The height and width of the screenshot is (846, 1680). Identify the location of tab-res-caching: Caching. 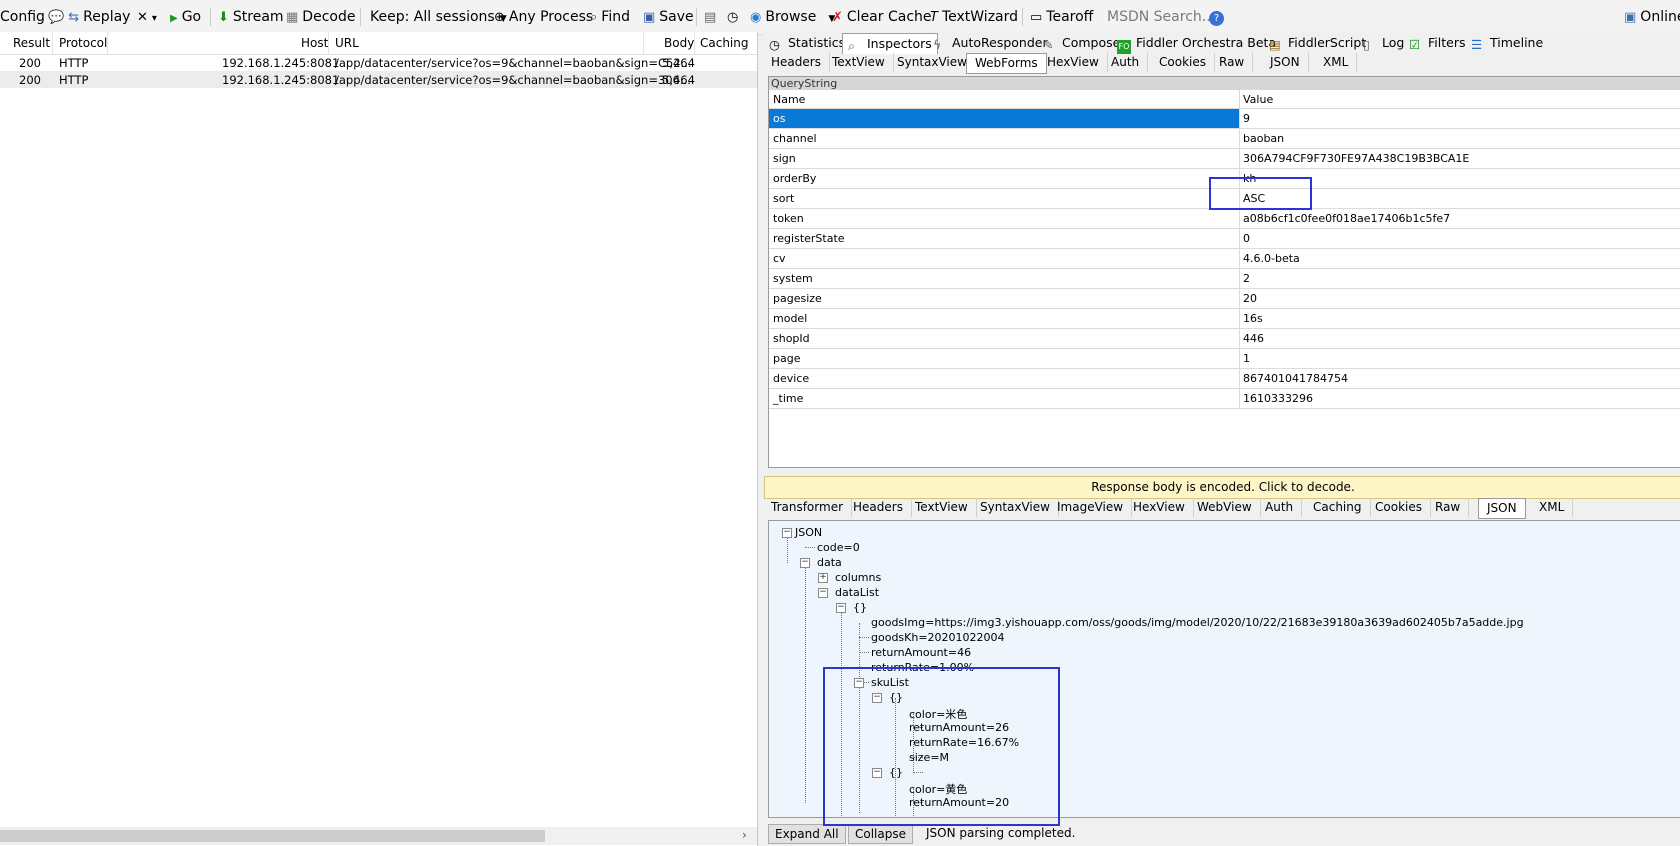
(1338, 507).